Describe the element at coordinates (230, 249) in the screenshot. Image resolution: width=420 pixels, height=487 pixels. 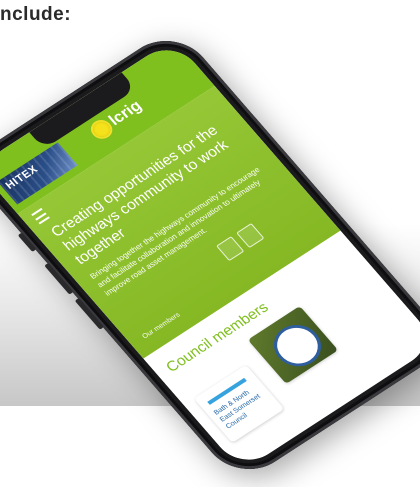
I see `carousel-prev-button` at that location.